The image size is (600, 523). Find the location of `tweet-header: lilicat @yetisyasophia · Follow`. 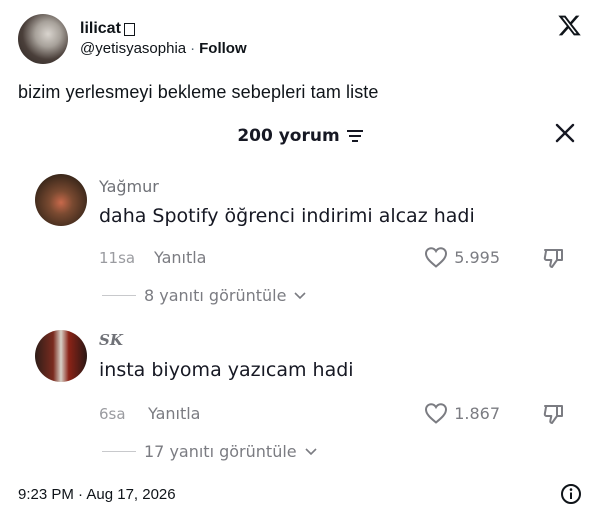

tweet-header: lilicat @yetisyasophia · Follow is located at coordinates (300, 39).